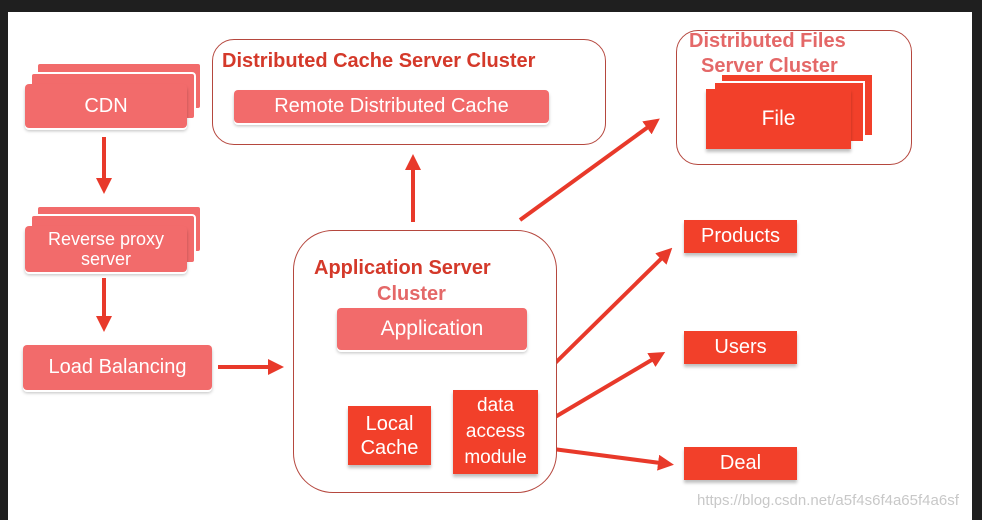 Image resolution: width=982 pixels, height=520 pixels. Describe the element at coordinates (402, 268) in the screenshot. I see `app-cluster-title-1: Application Server` at that location.